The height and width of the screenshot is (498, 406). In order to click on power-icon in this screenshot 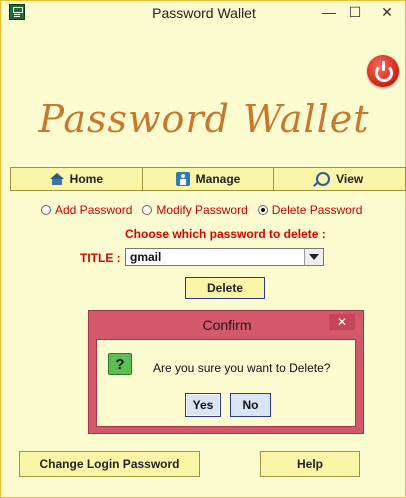, I will do `click(383, 71)`.